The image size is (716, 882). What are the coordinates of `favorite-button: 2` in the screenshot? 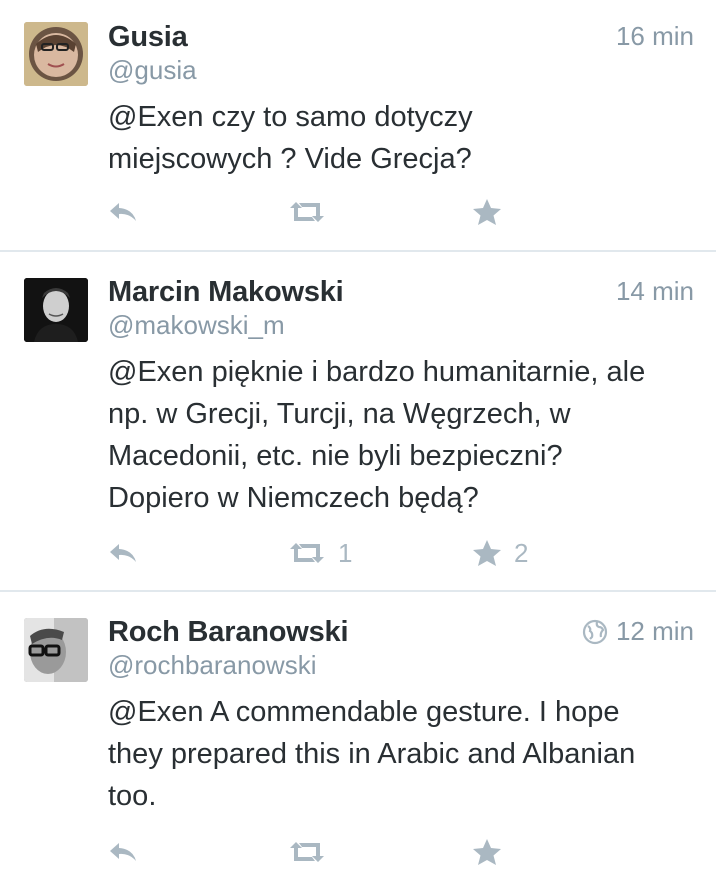 It's located at (500, 553).